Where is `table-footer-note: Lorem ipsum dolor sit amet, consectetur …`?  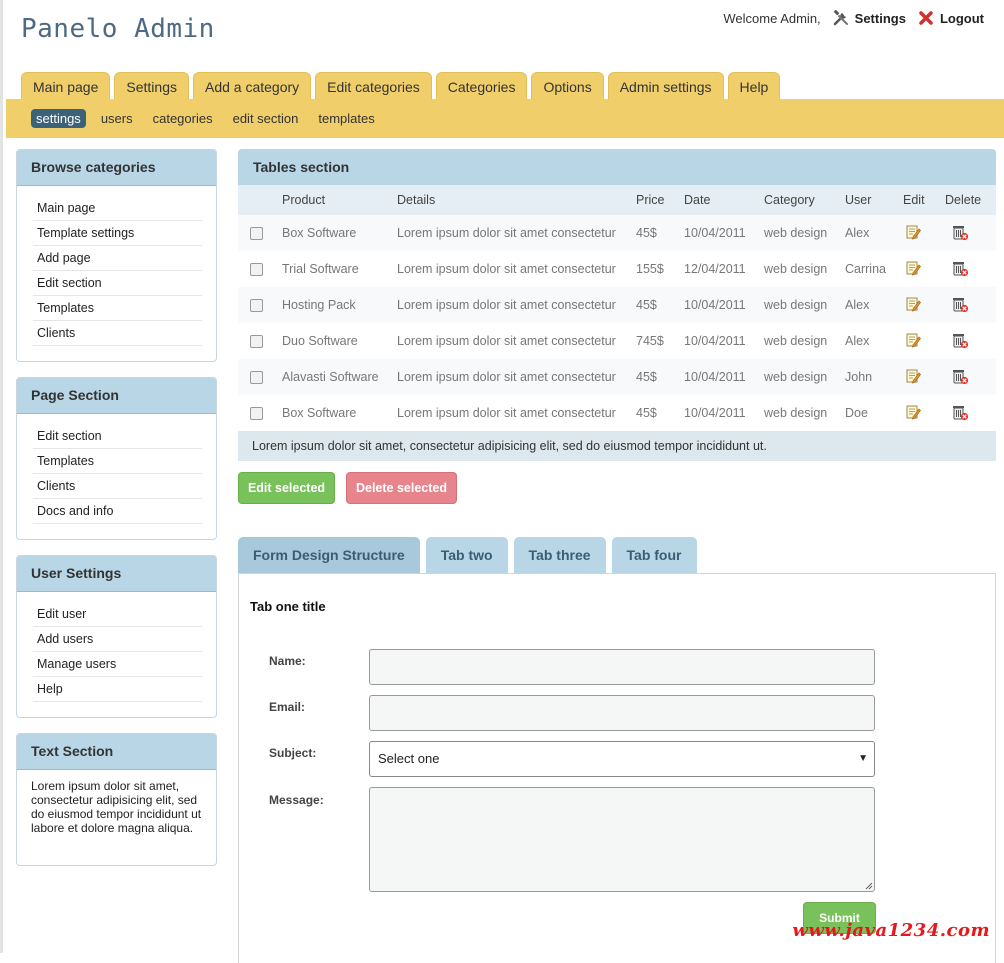 table-footer-note: Lorem ipsum dolor sit amet, consectetur … is located at coordinates (617, 446).